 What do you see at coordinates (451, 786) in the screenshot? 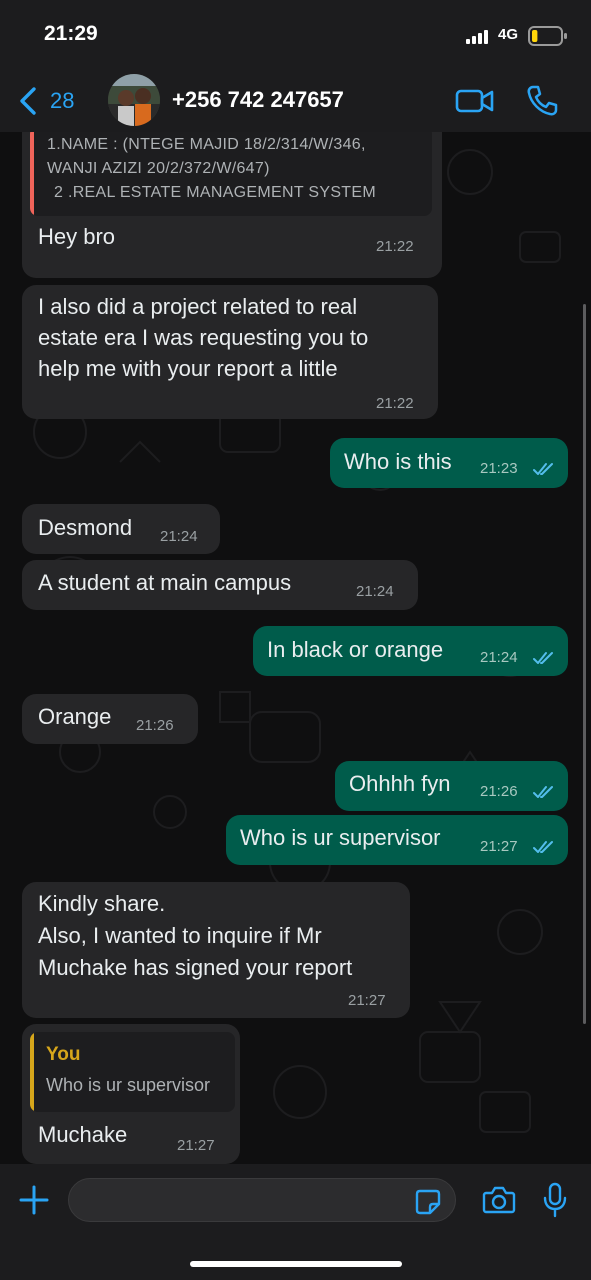
I see `message-bubble-outgoing: Ohhhh fyn 21:26` at bounding box center [451, 786].